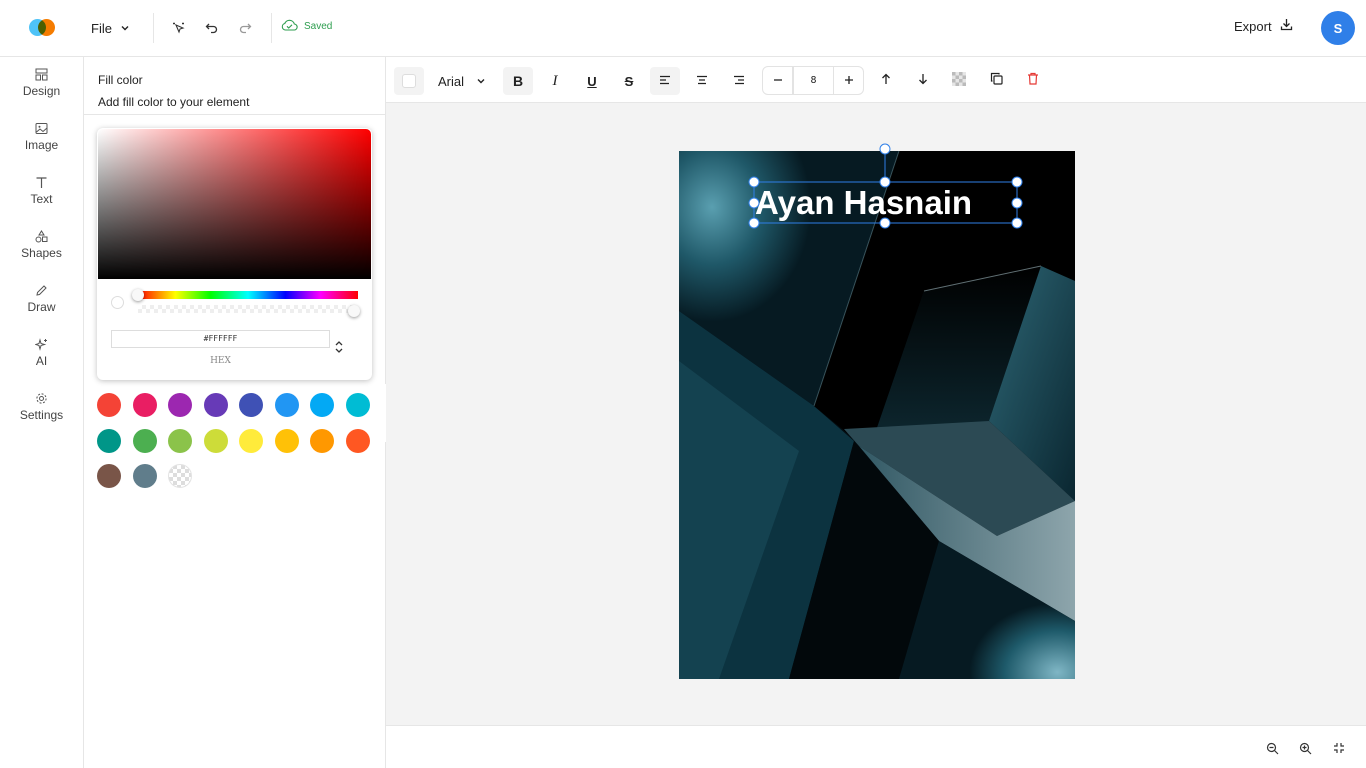 This screenshot has height=768, width=1366. Describe the element at coordinates (1263, 26) in the screenshot. I see `export-button: Export` at that location.